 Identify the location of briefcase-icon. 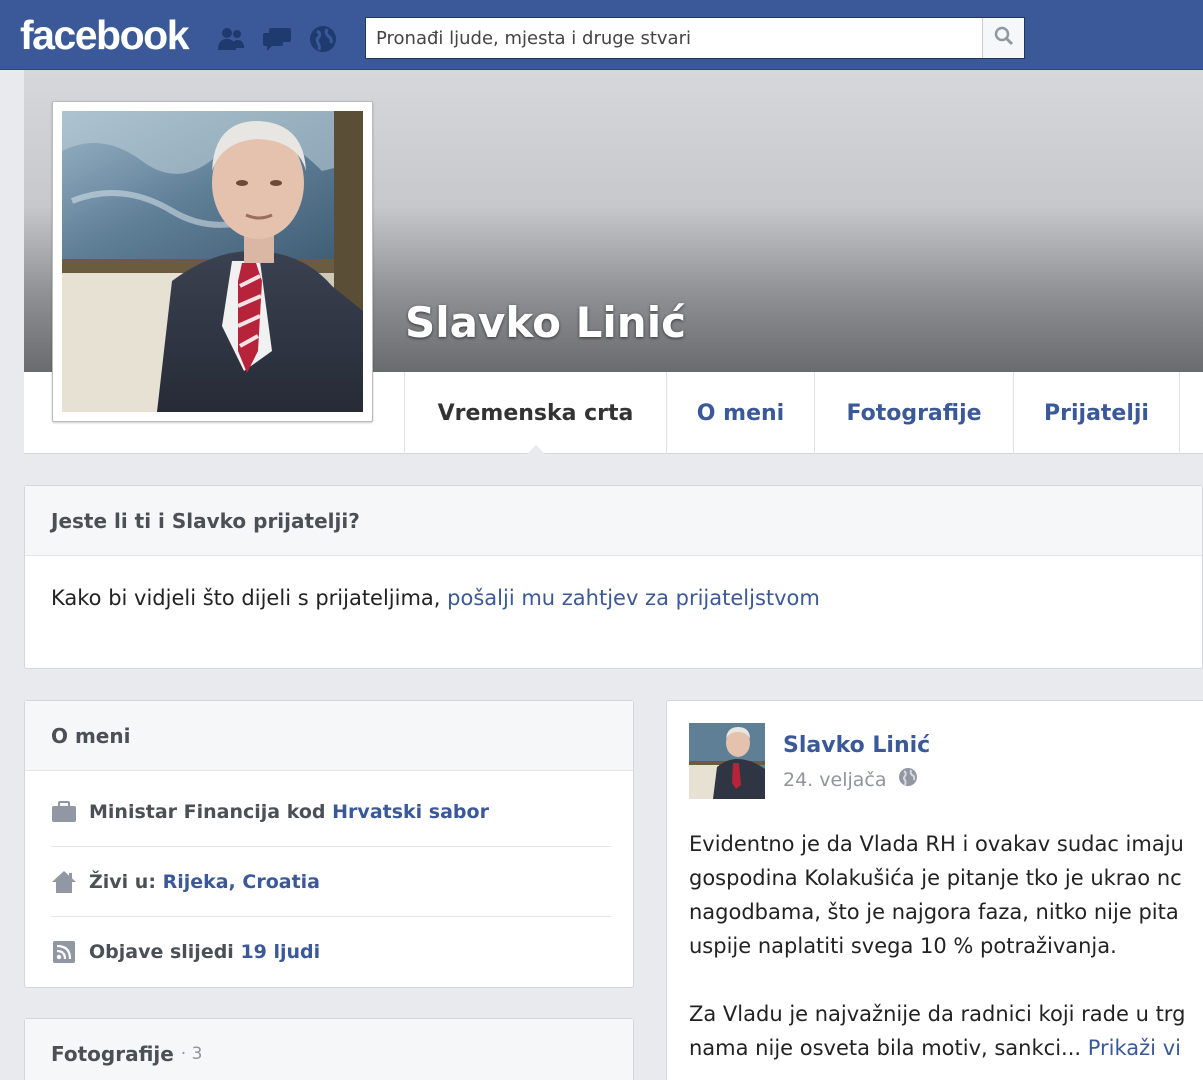
(64, 812).